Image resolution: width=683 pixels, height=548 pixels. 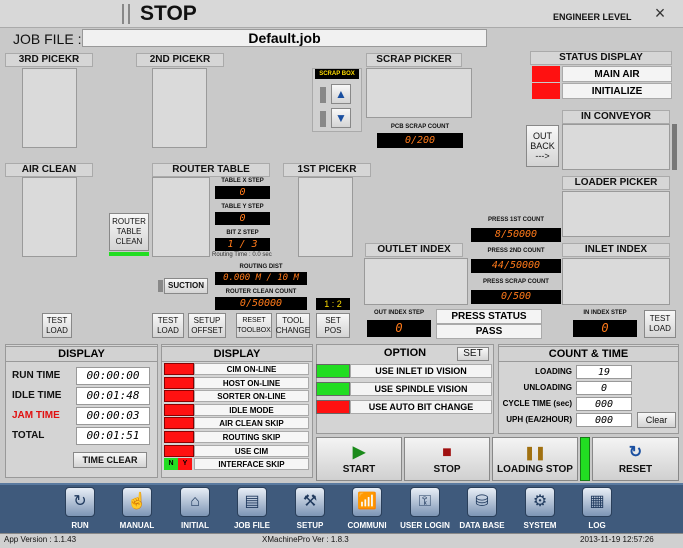 What do you see at coordinates (207, 325) in the screenshot?
I see `setup-offset-button: SETUP OFFSET` at bounding box center [207, 325].